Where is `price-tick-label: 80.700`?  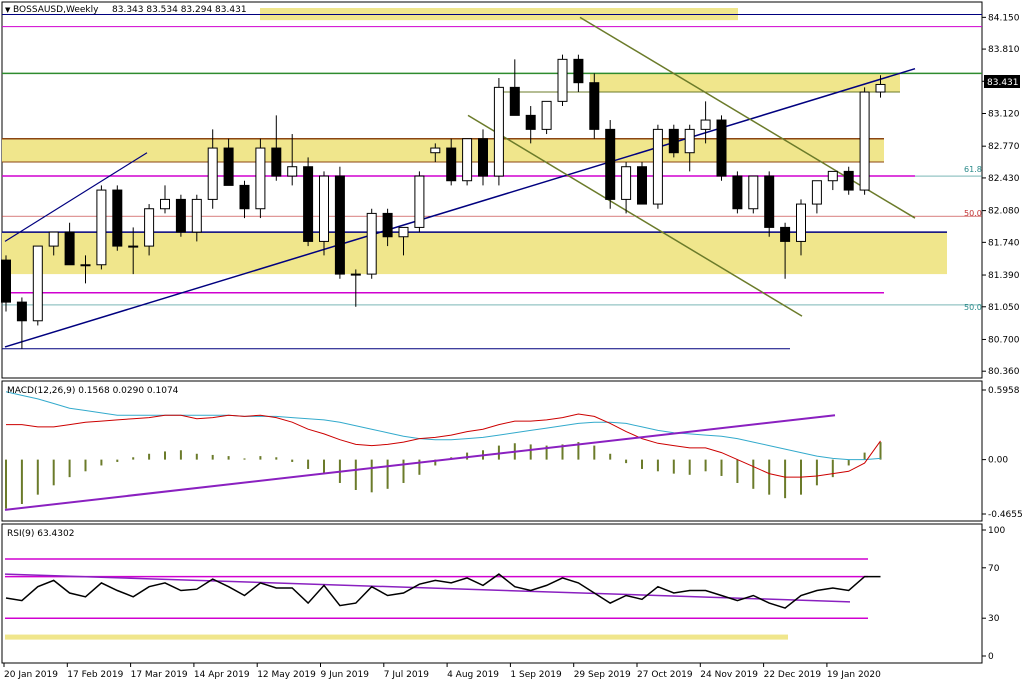 price-tick-label: 80.700 is located at coordinates (1004, 340).